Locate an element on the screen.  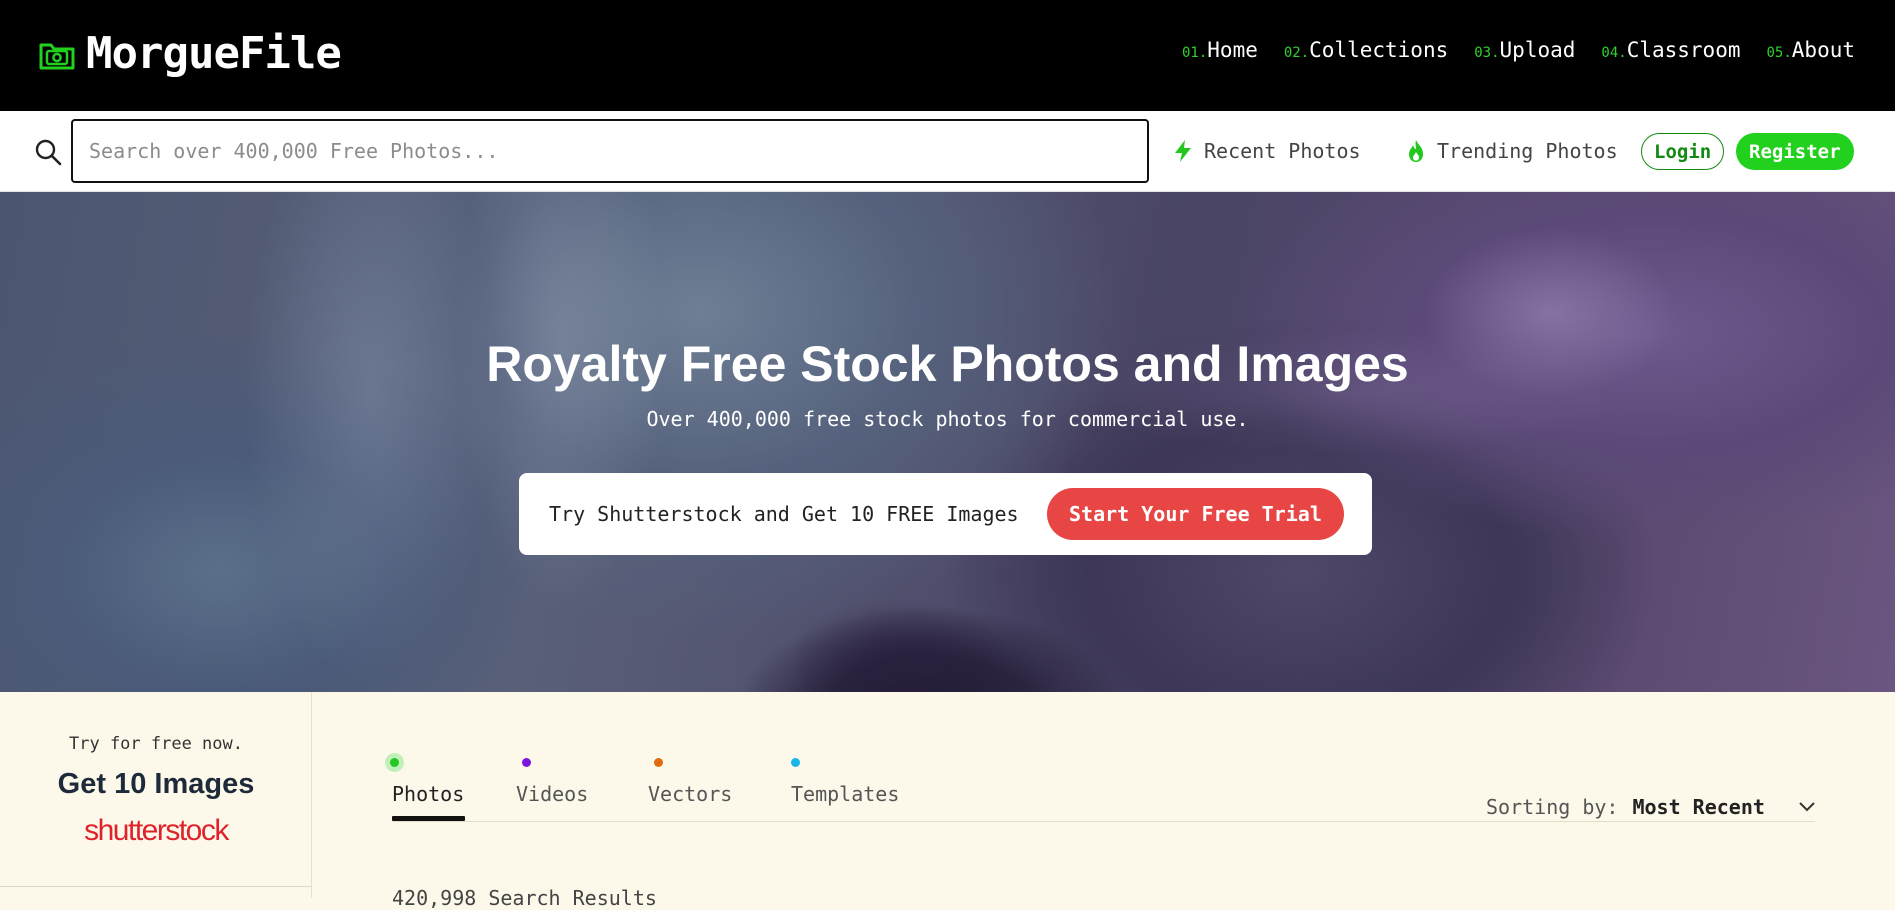
sort-divider is located at coordinates (1371, 821).